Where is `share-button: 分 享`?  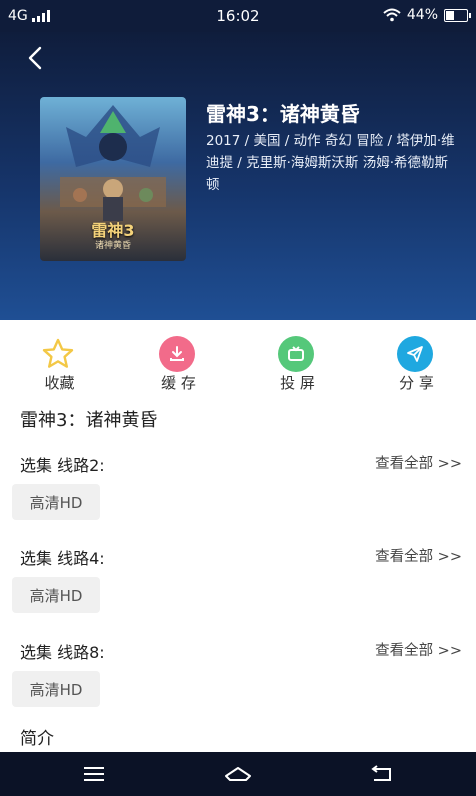 share-button: 分 享 is located at coordinates (416, 360).